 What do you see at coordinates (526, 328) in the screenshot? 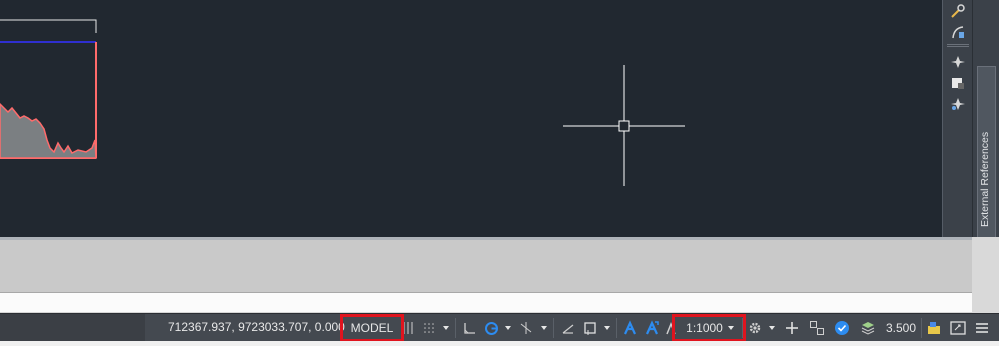
I see `isodraft-icon` at bounding box center [526, 328].